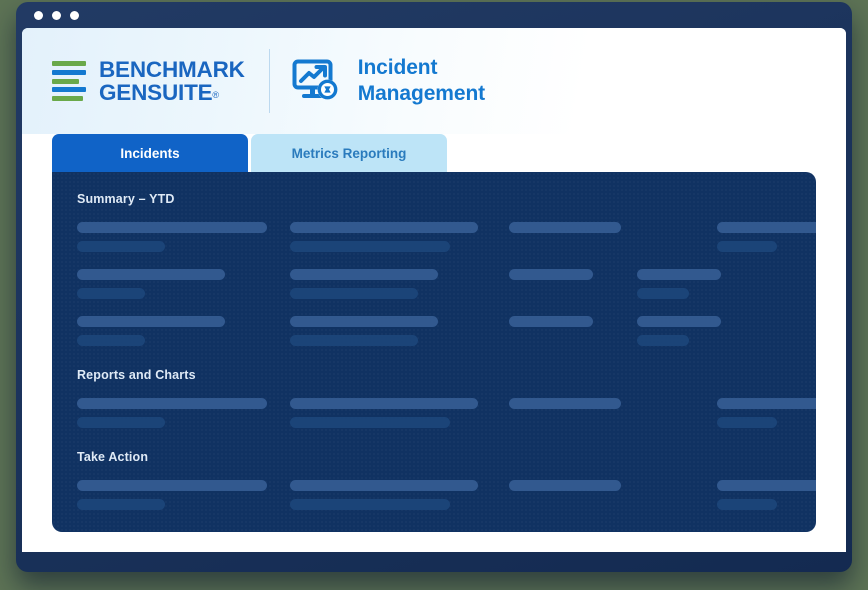 The width and height of the screenshot is (868, 590). Describe the element at coordinates (421, 93) in the screenshot. I see `module-title-line2: Management` at that location.